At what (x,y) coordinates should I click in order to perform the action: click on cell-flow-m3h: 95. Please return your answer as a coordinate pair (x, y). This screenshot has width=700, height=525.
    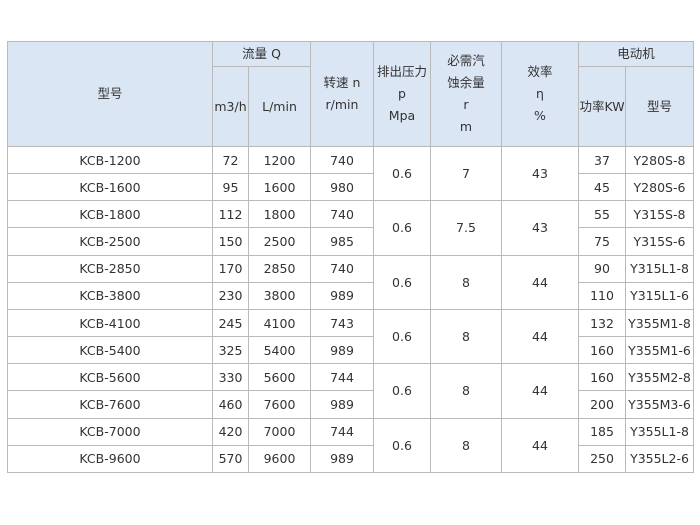
    Looking at the image, I should click on (230, 187).